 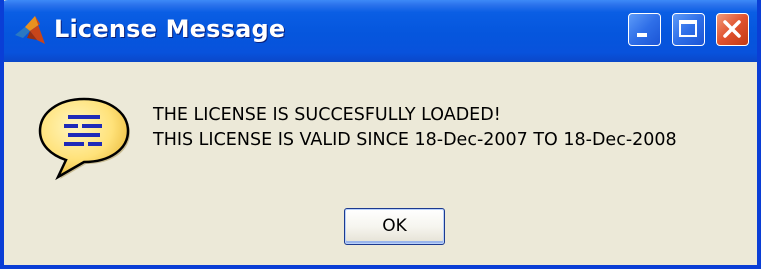 I want to click on maximize-icon, so click(x=688, y=28).